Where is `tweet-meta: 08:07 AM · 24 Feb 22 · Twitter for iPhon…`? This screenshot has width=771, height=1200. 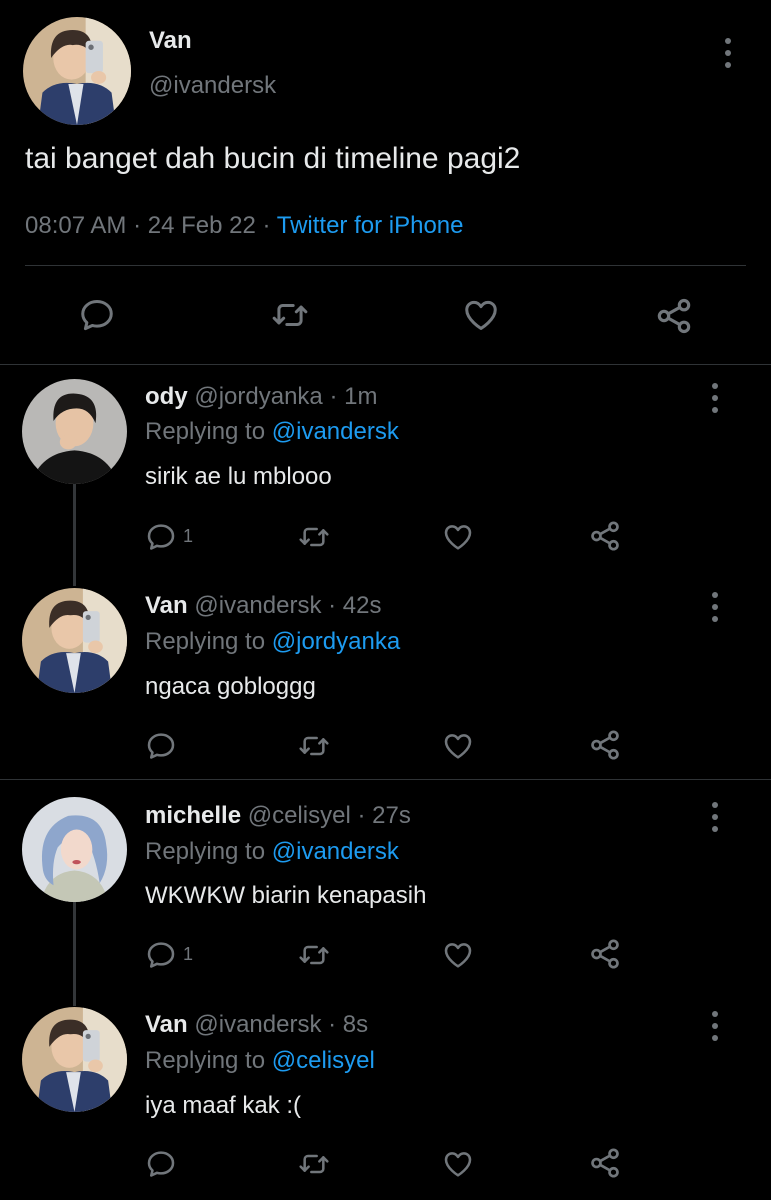
tweet-meta: 08:07 AM · 24 Feb 22 · Twitter for iPhon… is located at coordinates (244, 226).